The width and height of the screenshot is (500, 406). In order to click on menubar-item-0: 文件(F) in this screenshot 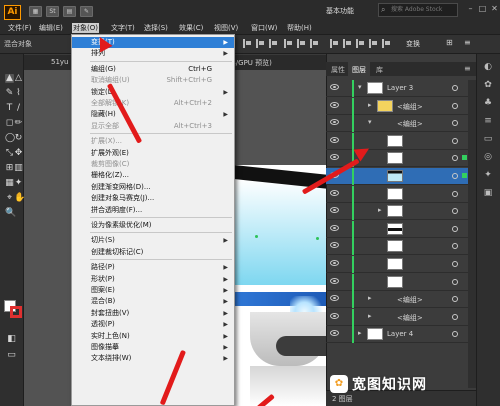, I will do `click(20, 28)`.